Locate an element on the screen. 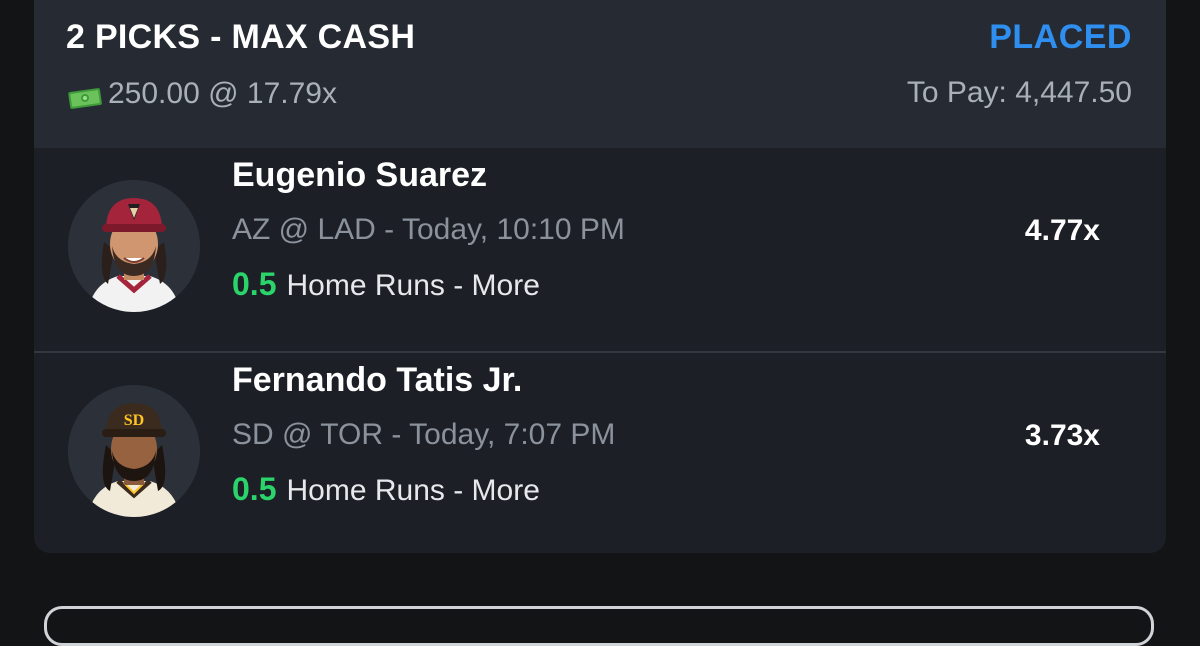  svg-text: SD is located at coordinates (134, 420).